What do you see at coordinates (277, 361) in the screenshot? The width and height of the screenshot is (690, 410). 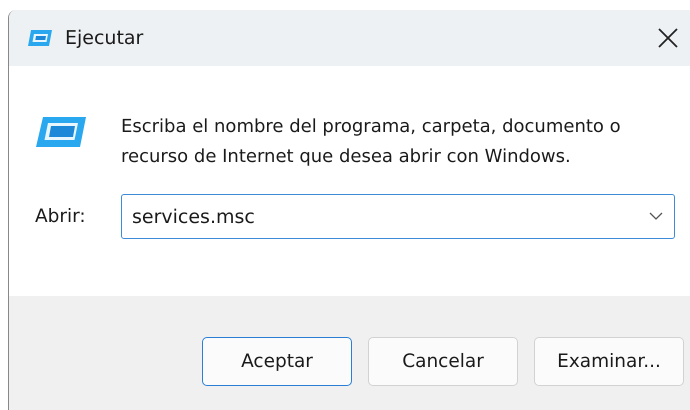 I see `ok-button: Aceptar` at bounding box center [277, 361].